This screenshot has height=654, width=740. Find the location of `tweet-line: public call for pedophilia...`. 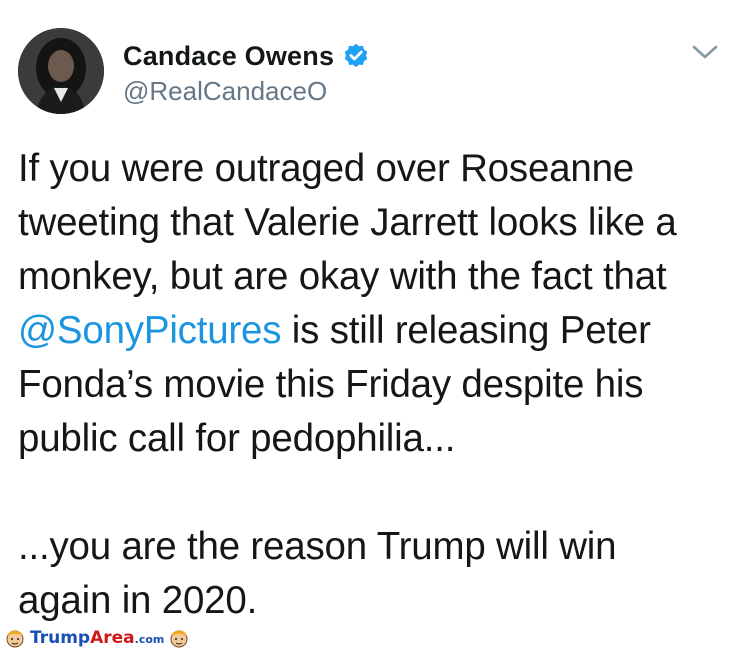

tweet-line: public call for pedophilia... is located at coordinates (237, 438).